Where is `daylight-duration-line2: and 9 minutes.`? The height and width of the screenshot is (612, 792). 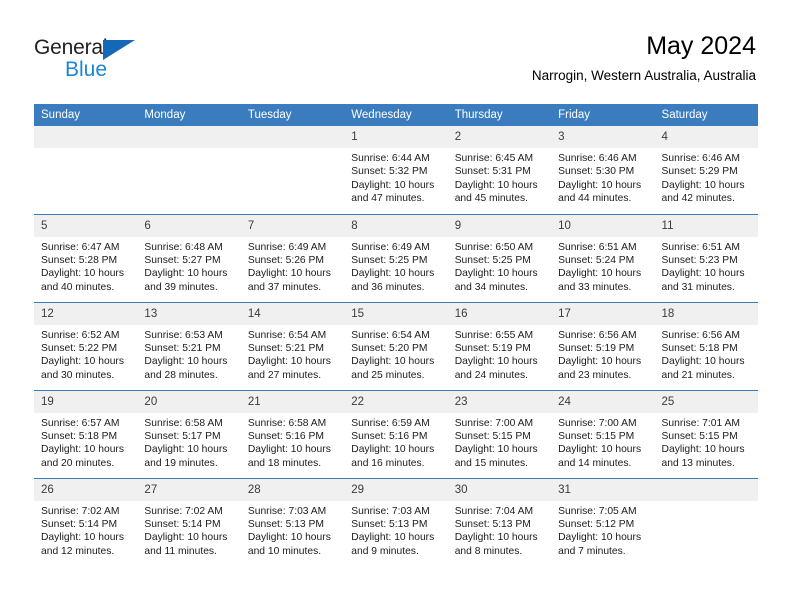
daylight-duration-line2: and 9 minutes. is located at coordinates (385, 551).